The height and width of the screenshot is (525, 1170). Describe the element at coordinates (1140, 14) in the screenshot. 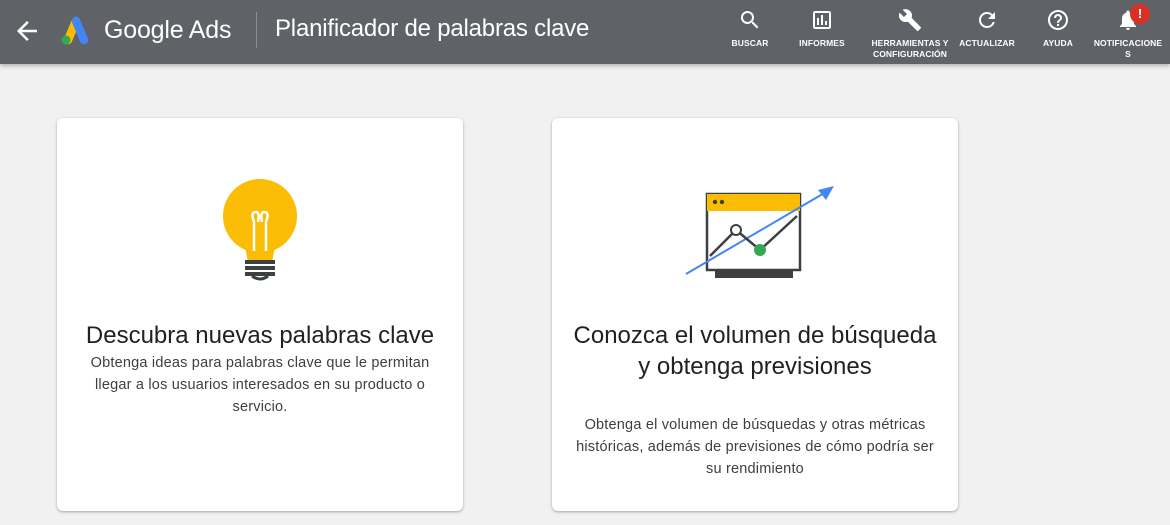

I see `notification-badge: !` at that location.